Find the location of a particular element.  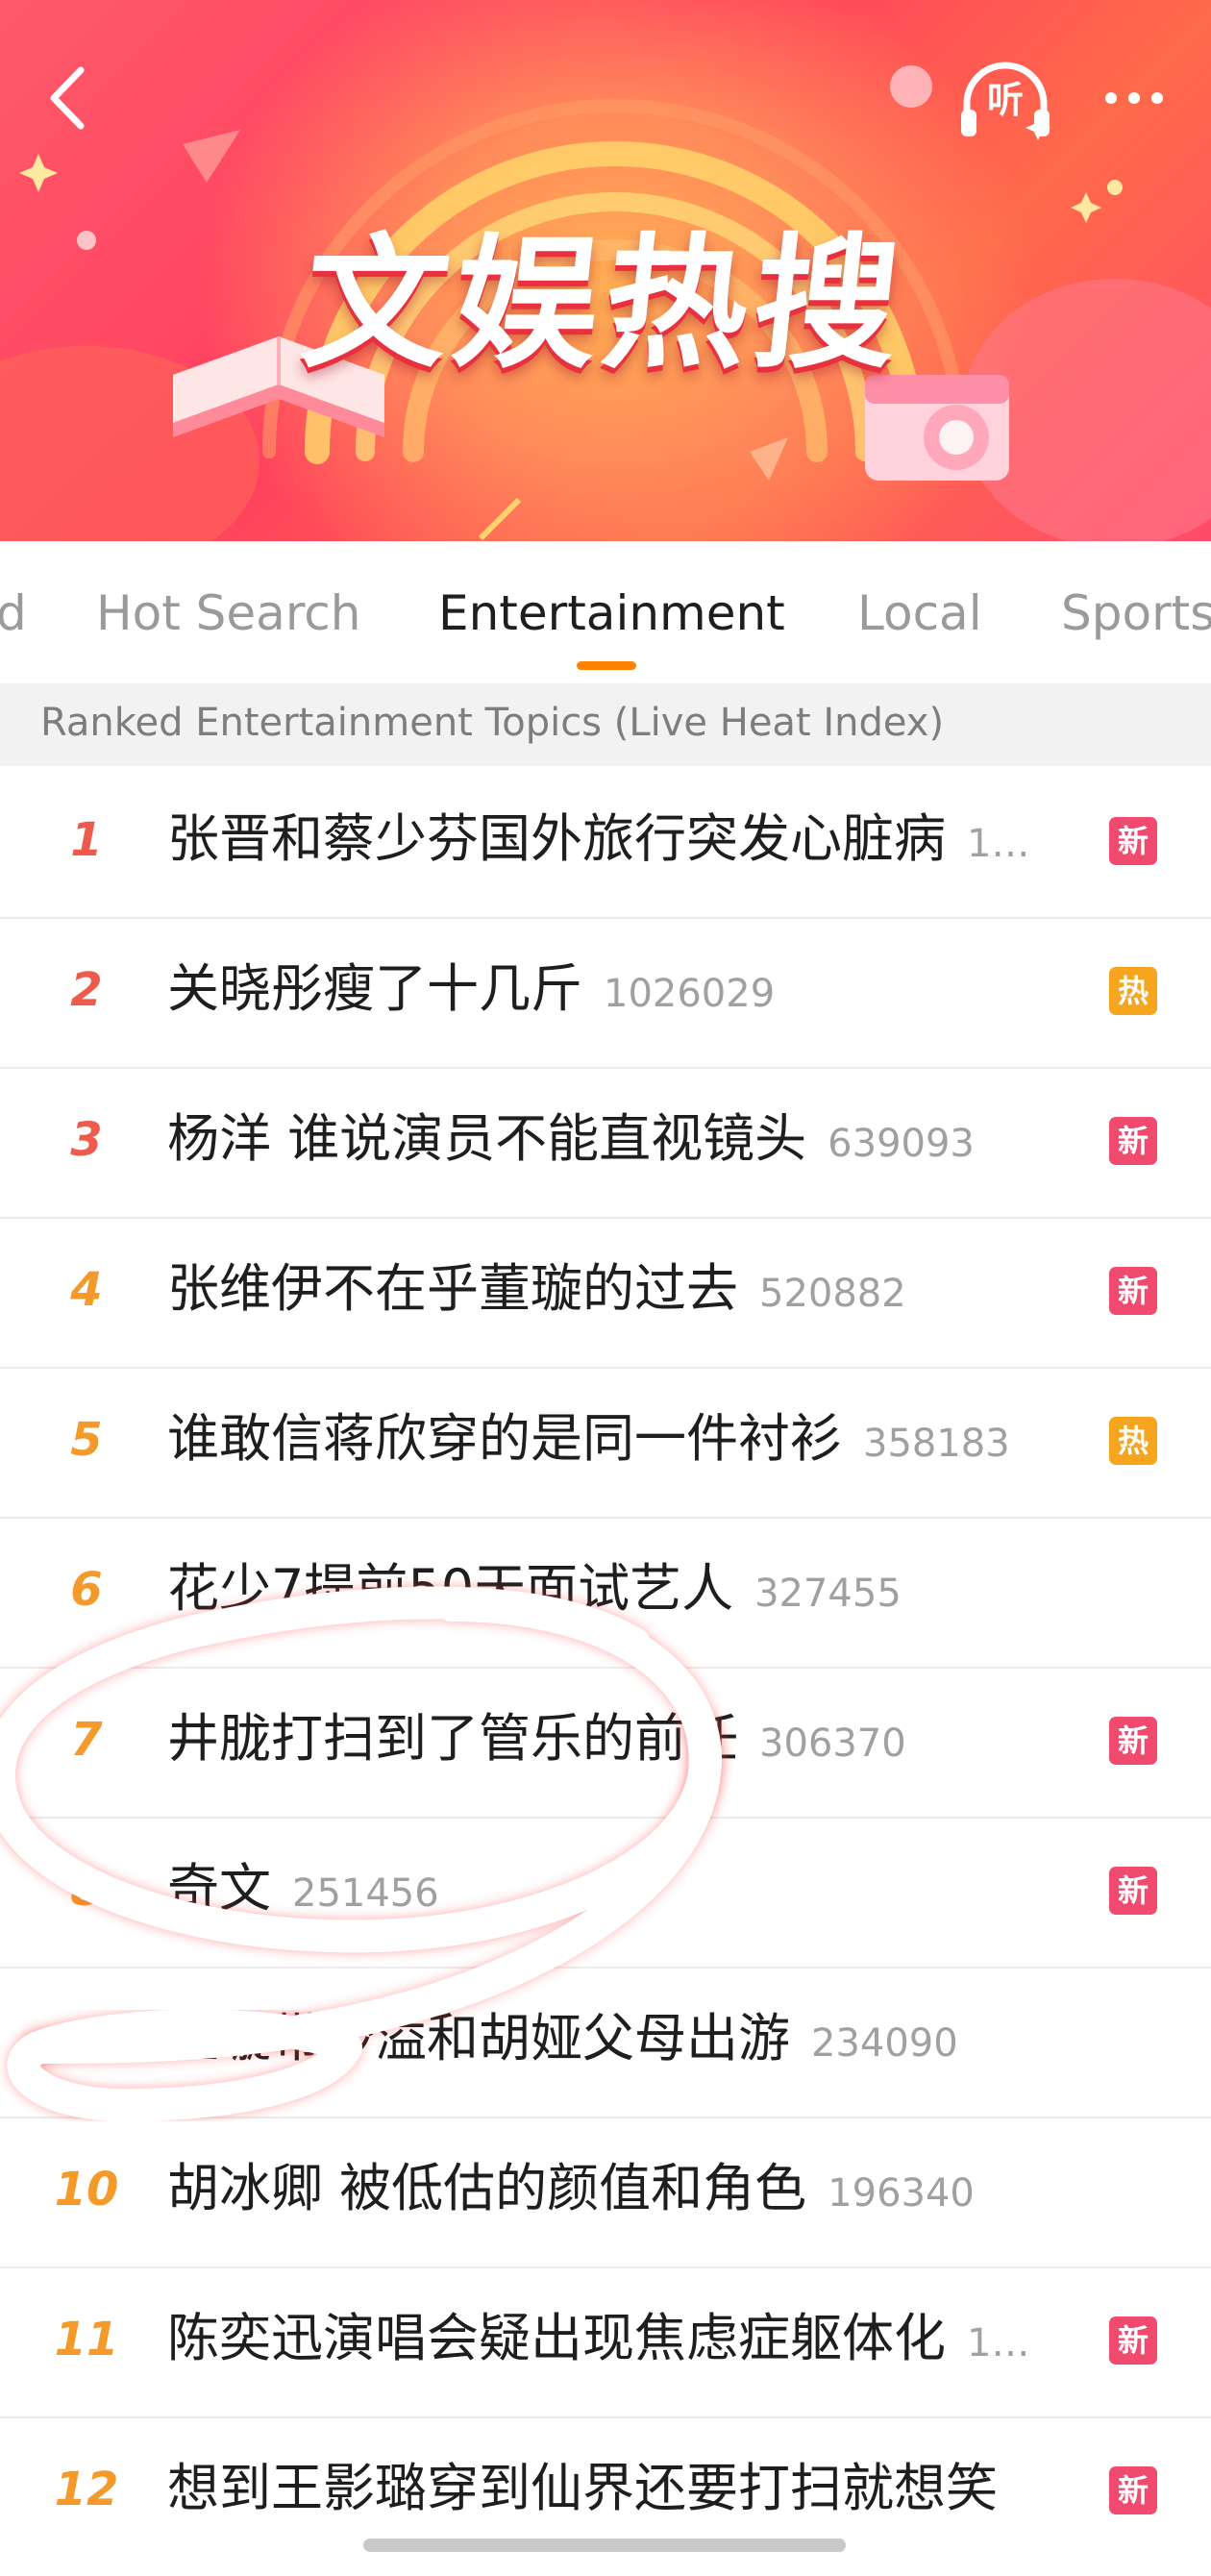

topic-row: 11 陈奕迅演唱会疑出现焦虑症躯体化 1… 新 is located at coordinates (605, 2342).